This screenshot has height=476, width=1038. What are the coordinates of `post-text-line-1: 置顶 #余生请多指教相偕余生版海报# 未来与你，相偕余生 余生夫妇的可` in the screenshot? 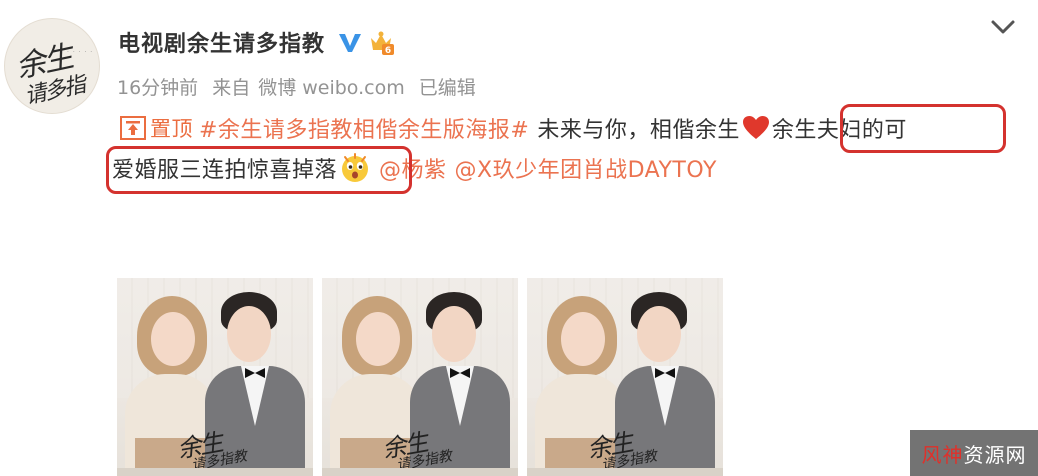 It's located at (509, 128).